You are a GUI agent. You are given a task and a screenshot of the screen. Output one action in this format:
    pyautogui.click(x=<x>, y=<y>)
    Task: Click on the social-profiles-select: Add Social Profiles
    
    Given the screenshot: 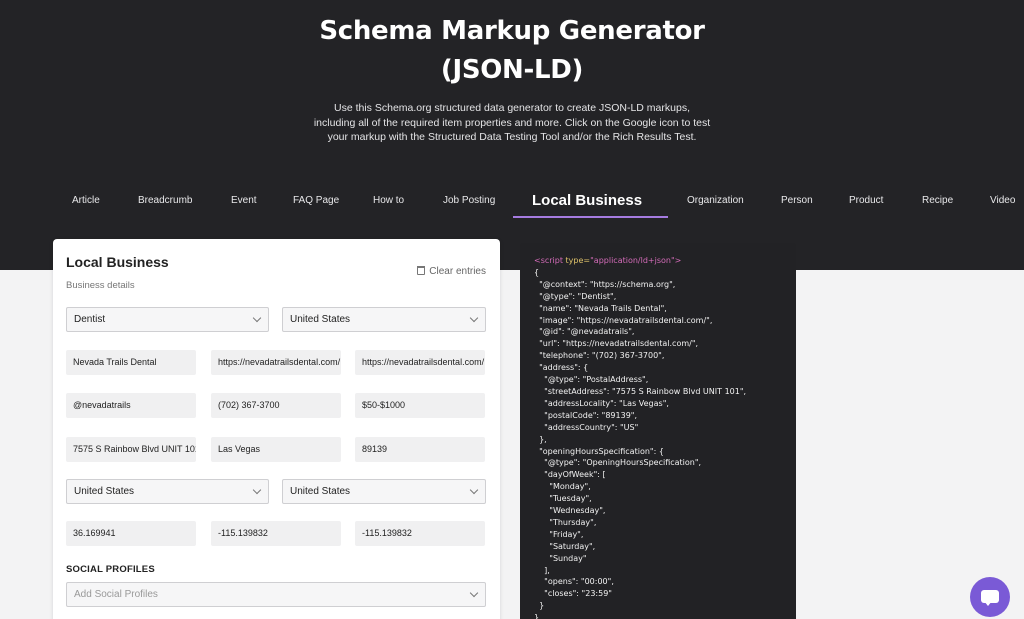 What is the action you would take?
    pyautogui.click(x=276, y=594)
    